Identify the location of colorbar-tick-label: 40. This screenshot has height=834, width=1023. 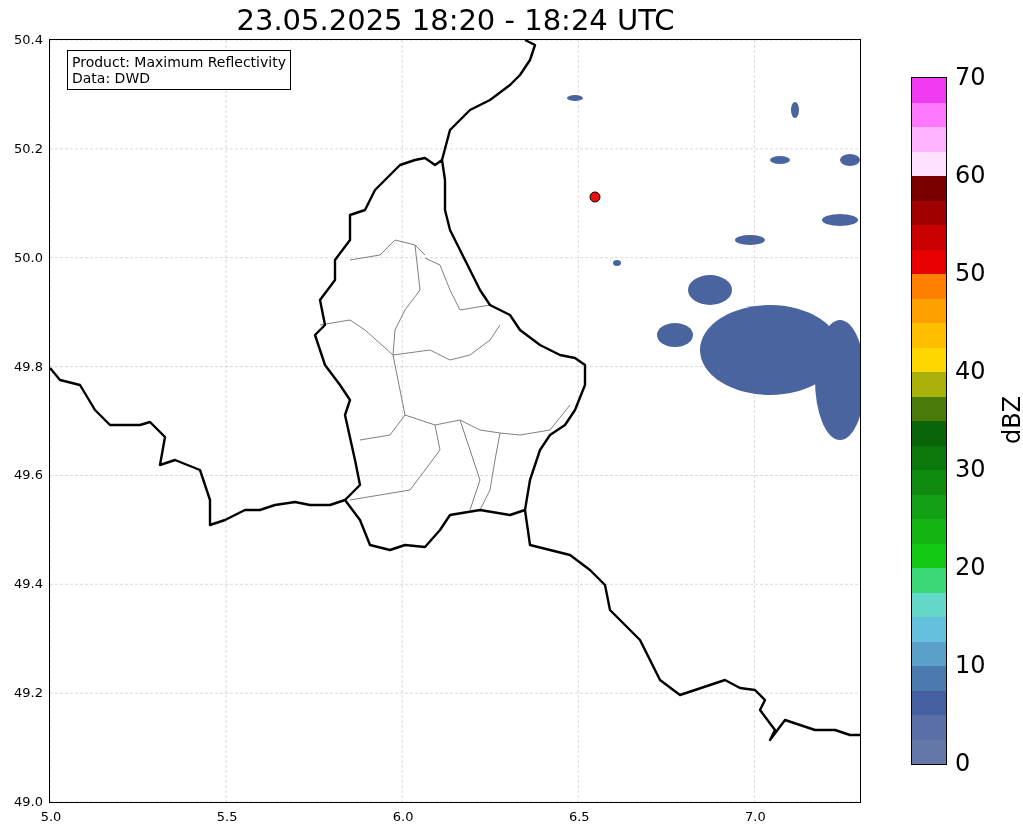
(970, 371).